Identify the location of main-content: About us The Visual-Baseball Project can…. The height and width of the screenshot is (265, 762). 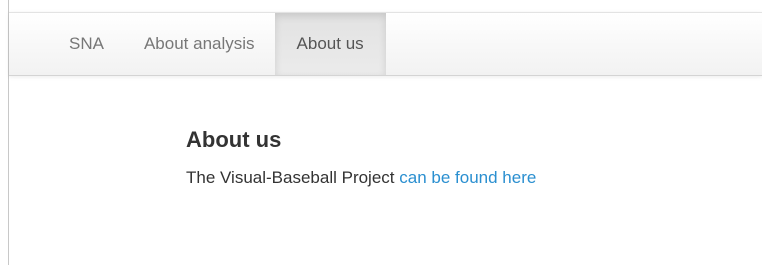
(361, 158).